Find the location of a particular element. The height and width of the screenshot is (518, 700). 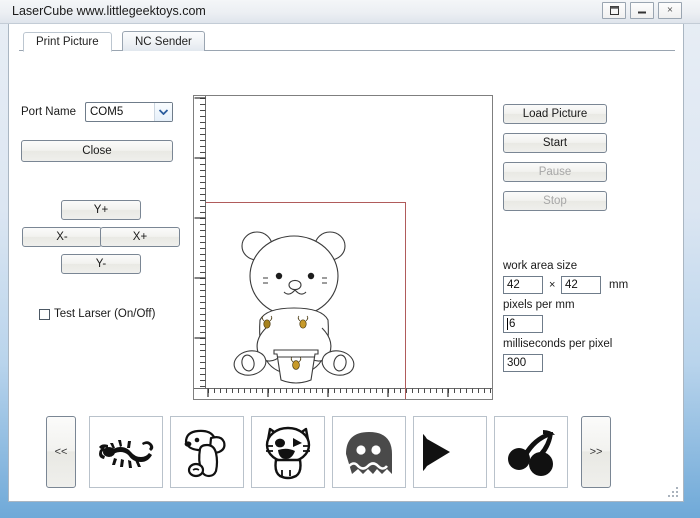

tab-nc-sender-label: NC Sender is located at coordinates (163, 41).